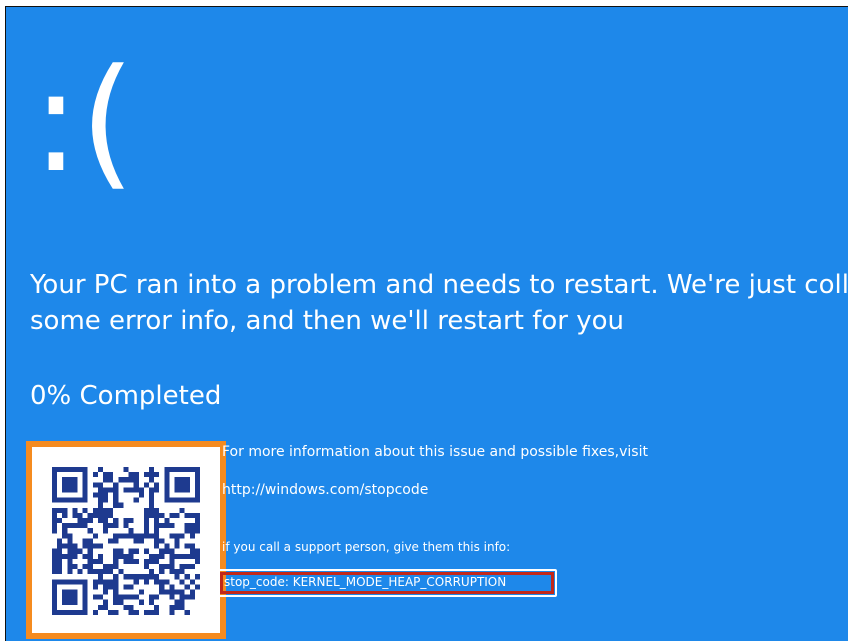  I want to click on qr-code-highlight, so click(126, 540).